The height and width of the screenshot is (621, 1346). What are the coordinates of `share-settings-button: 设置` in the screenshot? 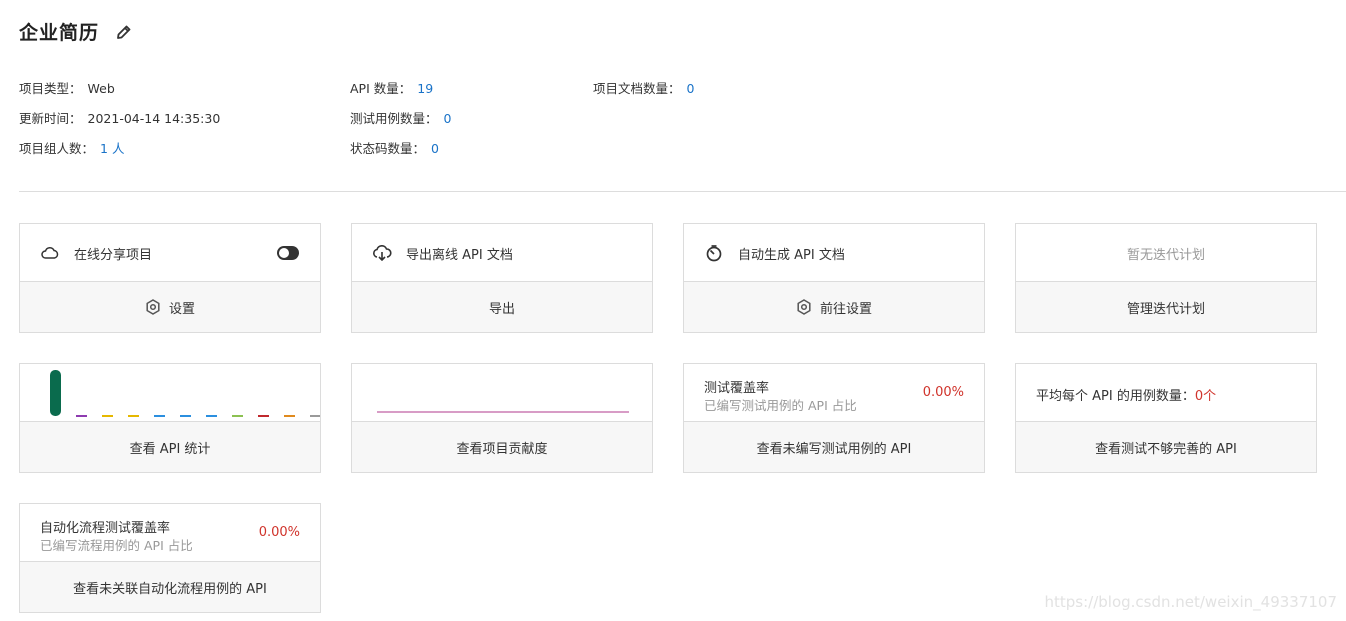 It's located at (170, 307).